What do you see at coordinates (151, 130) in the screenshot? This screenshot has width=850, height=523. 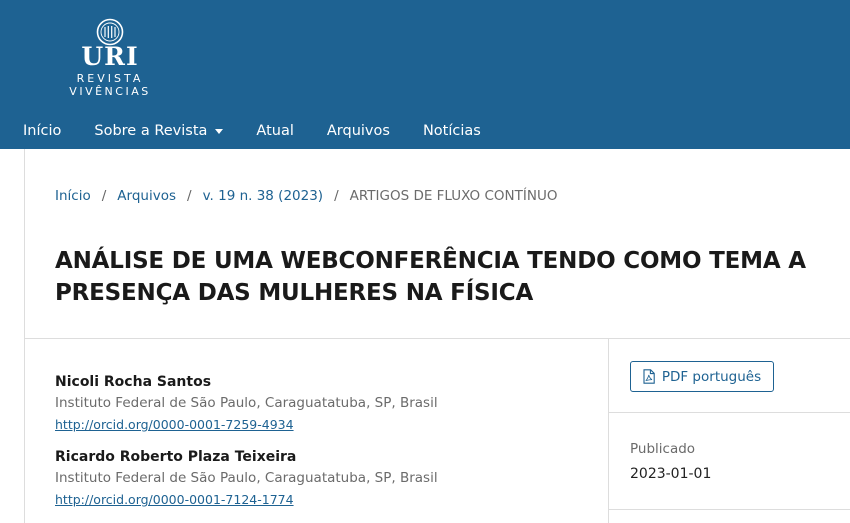 I see `nav-label: Sobre a Revista` at bounding box center [151, 130].